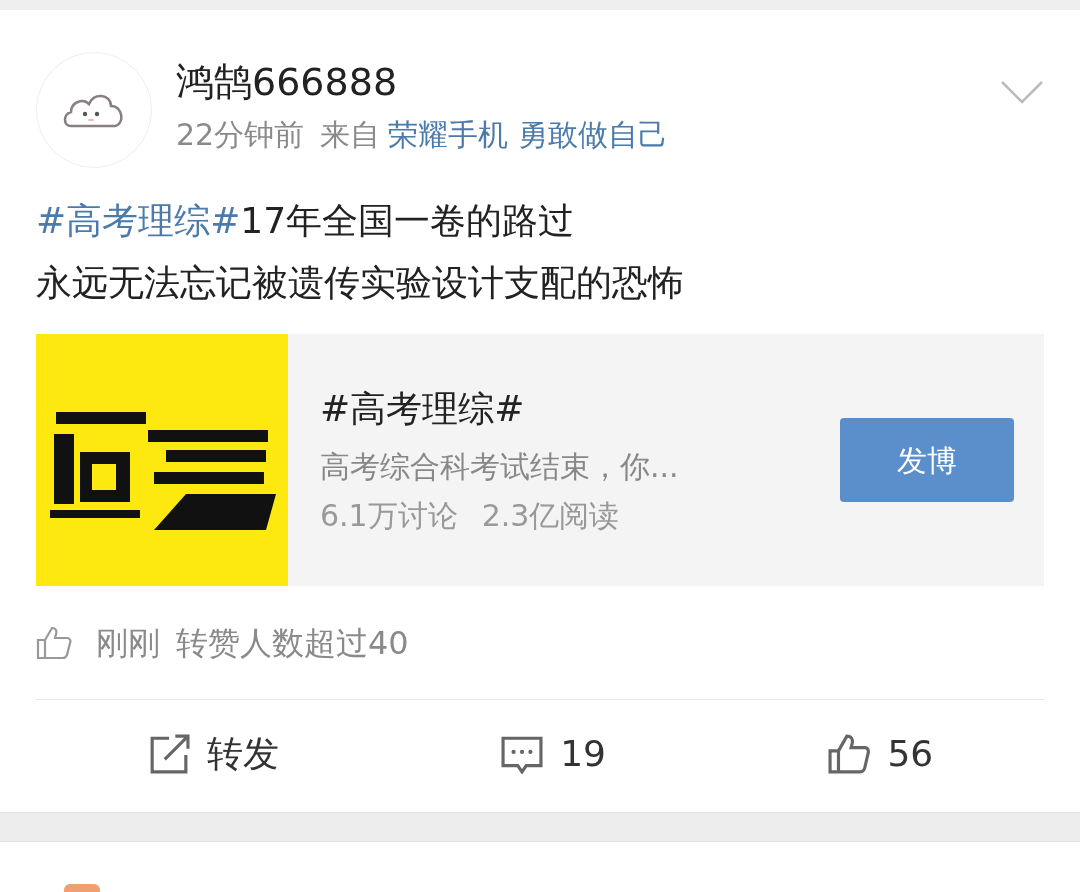 This screenshot has height=892, width=1080. I want to click on avatar, so click(82, 888).